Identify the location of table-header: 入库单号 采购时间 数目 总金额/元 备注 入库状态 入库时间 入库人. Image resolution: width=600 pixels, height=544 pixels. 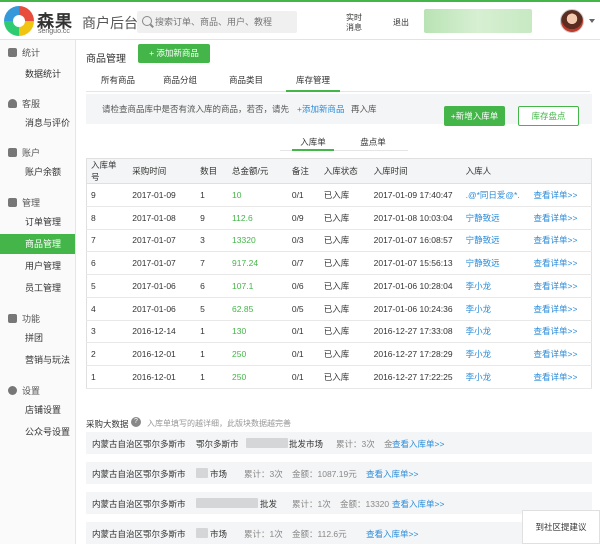
(339, 171).